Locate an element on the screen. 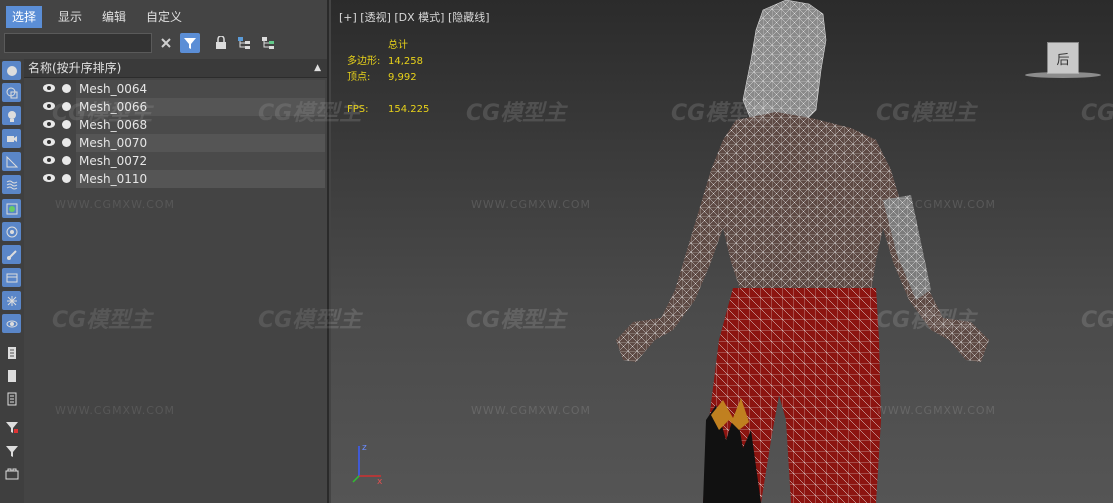 The width and height of the screenshot is (1113, 503). filter-toggle-icon is located at coordinates (190, 43).